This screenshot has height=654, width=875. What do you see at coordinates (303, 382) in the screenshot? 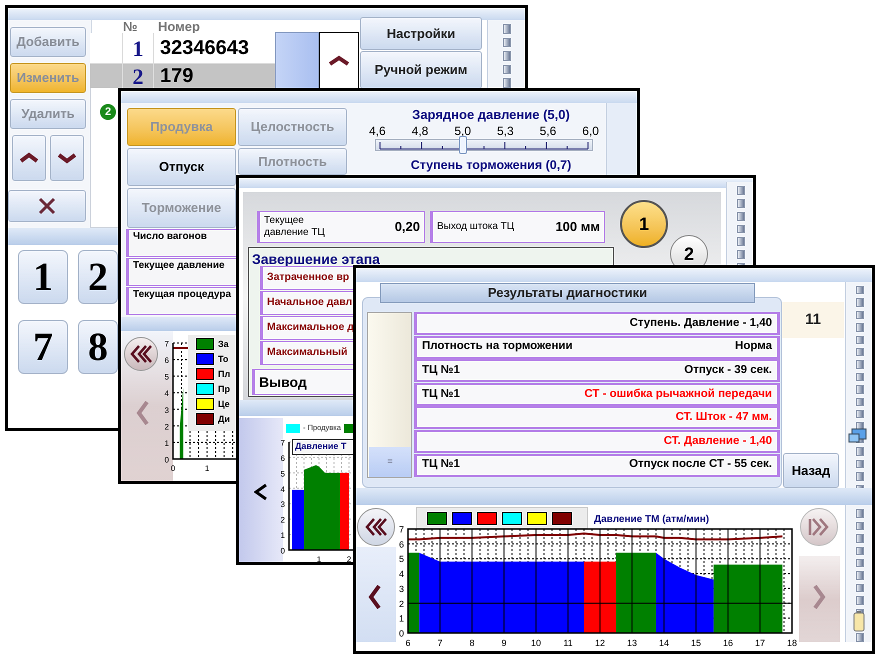
I see `conclusion-field: Вывод` at bounding box center [303, 382].